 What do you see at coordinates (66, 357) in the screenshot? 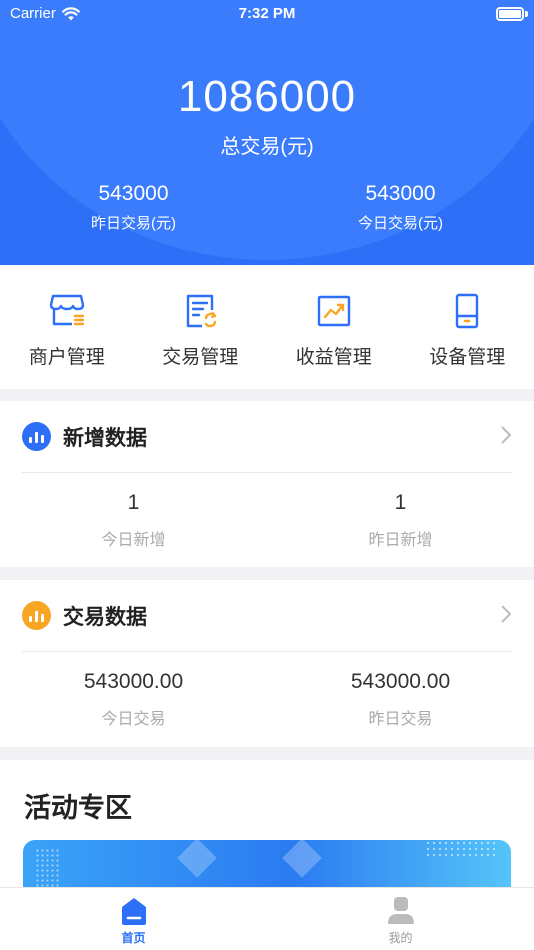
I see `action-label: 商户管理` at bounding box center [66, 357].